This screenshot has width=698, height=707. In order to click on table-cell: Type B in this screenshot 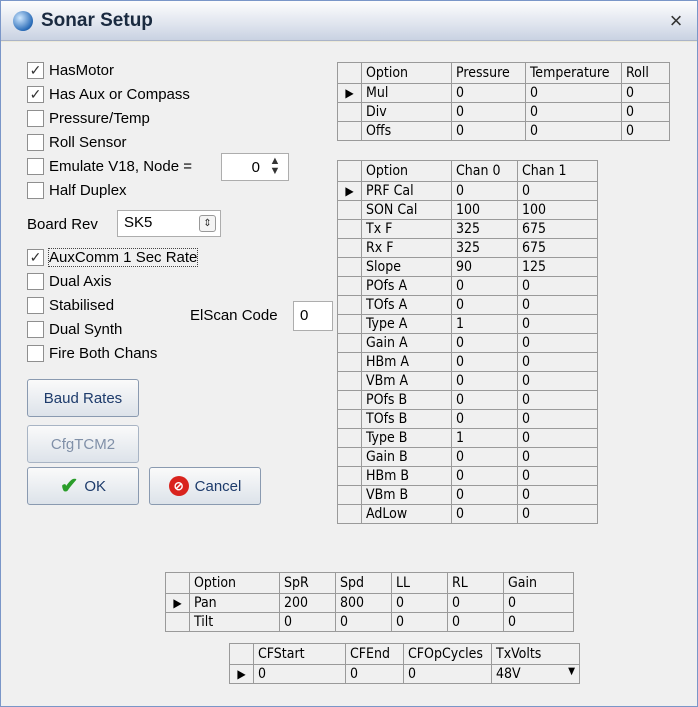, I will do `click(406, 438)`.